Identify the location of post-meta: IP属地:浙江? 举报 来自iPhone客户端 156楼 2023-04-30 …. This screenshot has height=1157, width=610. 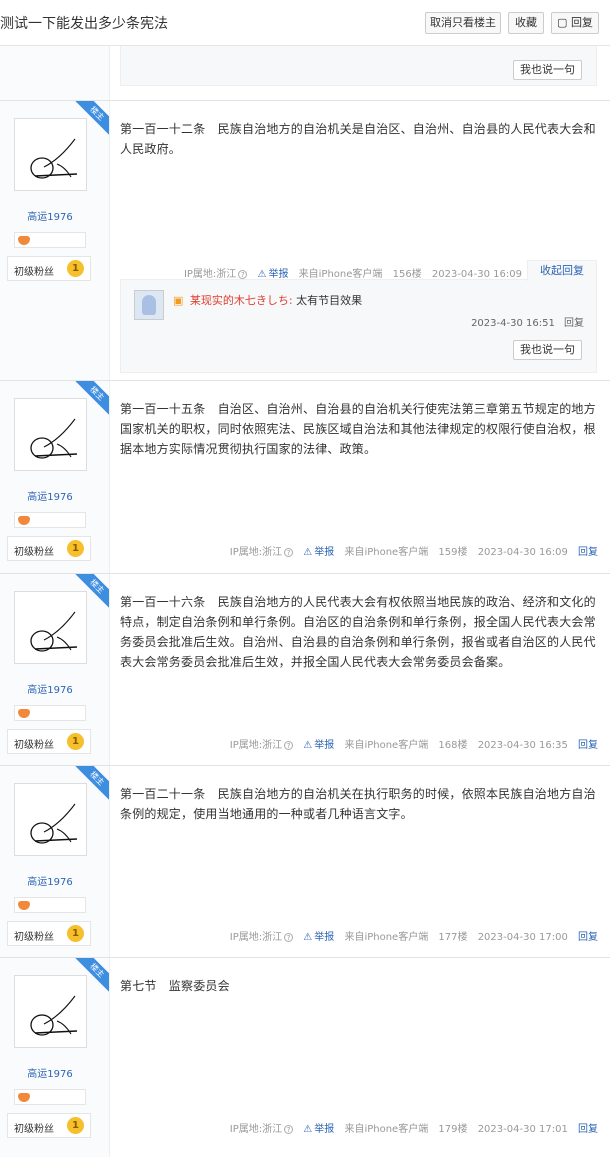
(349, 272).